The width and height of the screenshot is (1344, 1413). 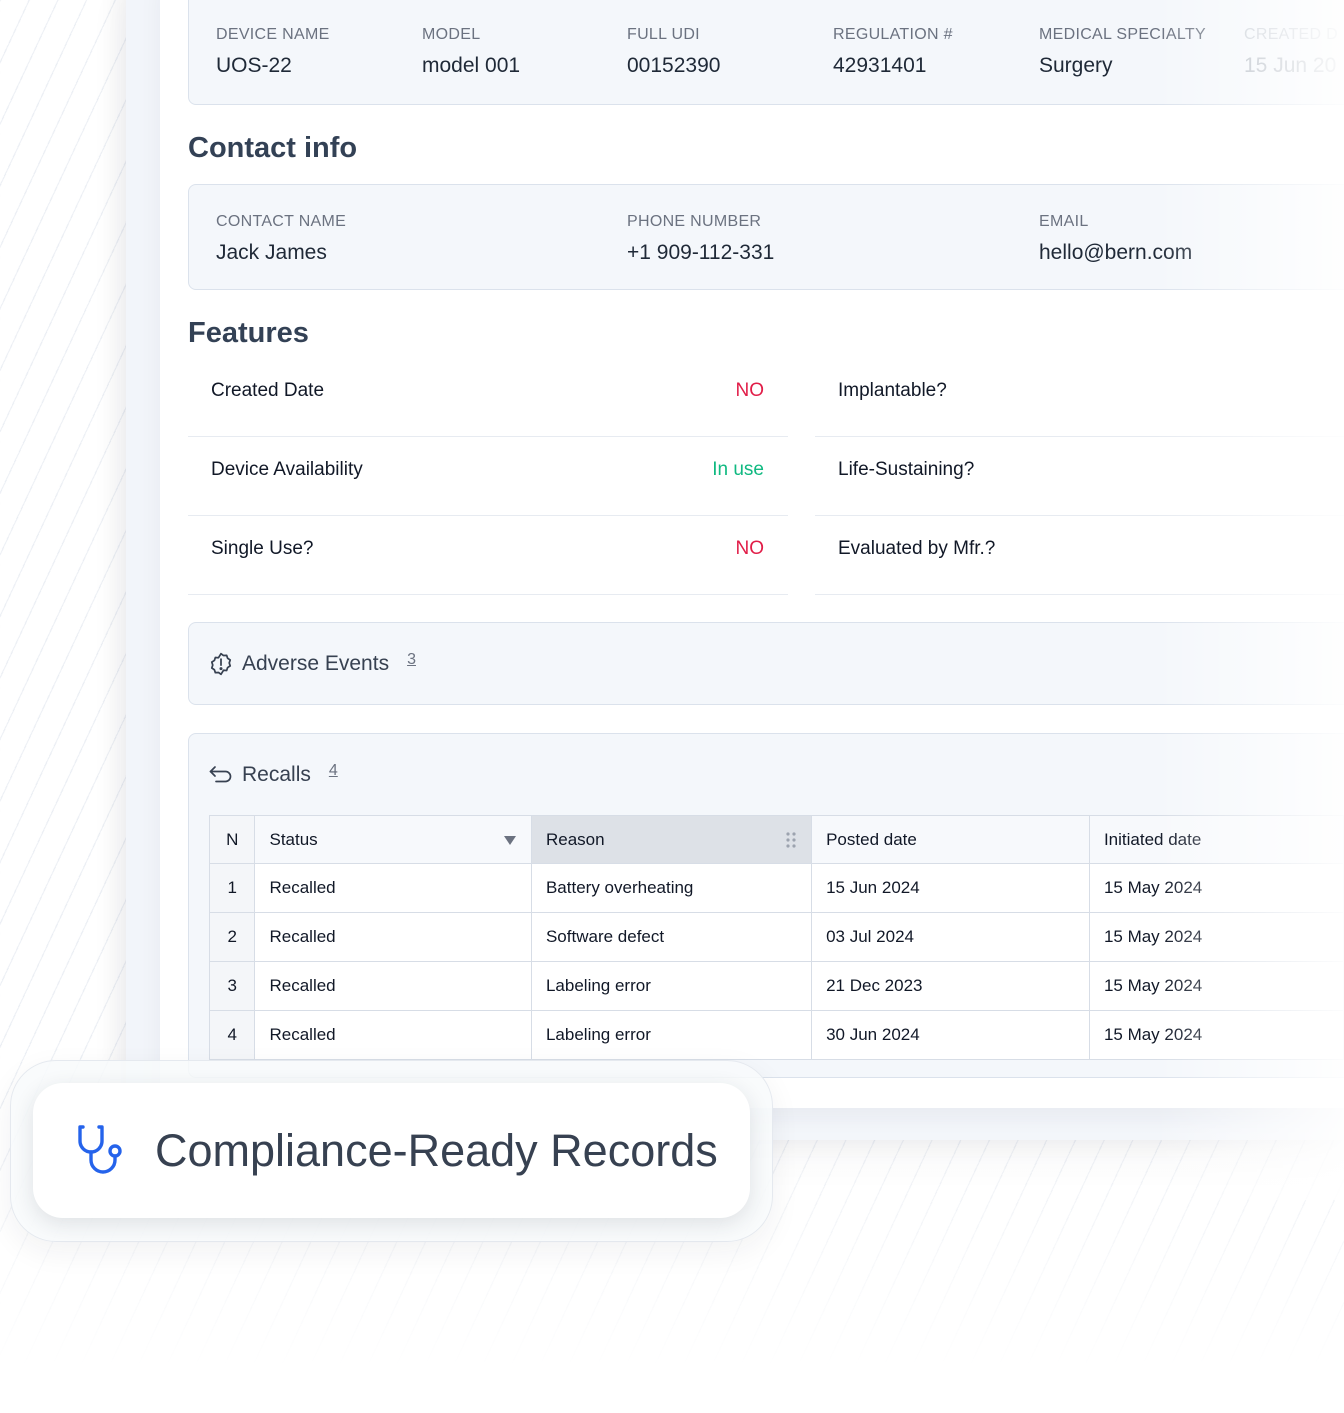 I want to click on phone-number-field: PHONE NUMBER +1 909-112-331, so click(x=700, y=239).